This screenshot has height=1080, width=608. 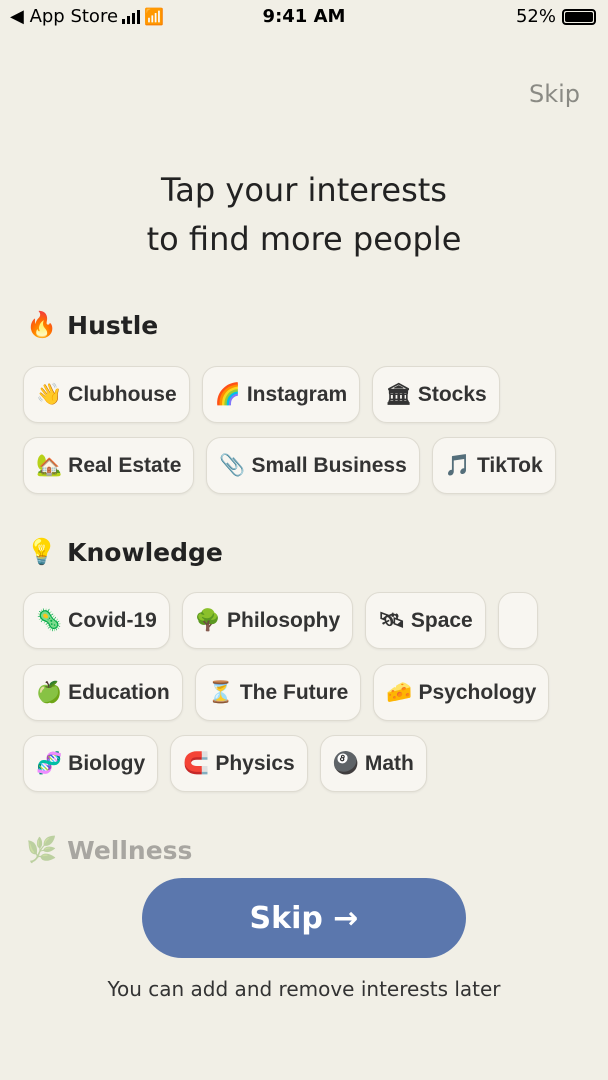 I want to click on chip-row: 🧬 Biology 🧲 Physics 🎱 Math, so click(x=308, y=763).